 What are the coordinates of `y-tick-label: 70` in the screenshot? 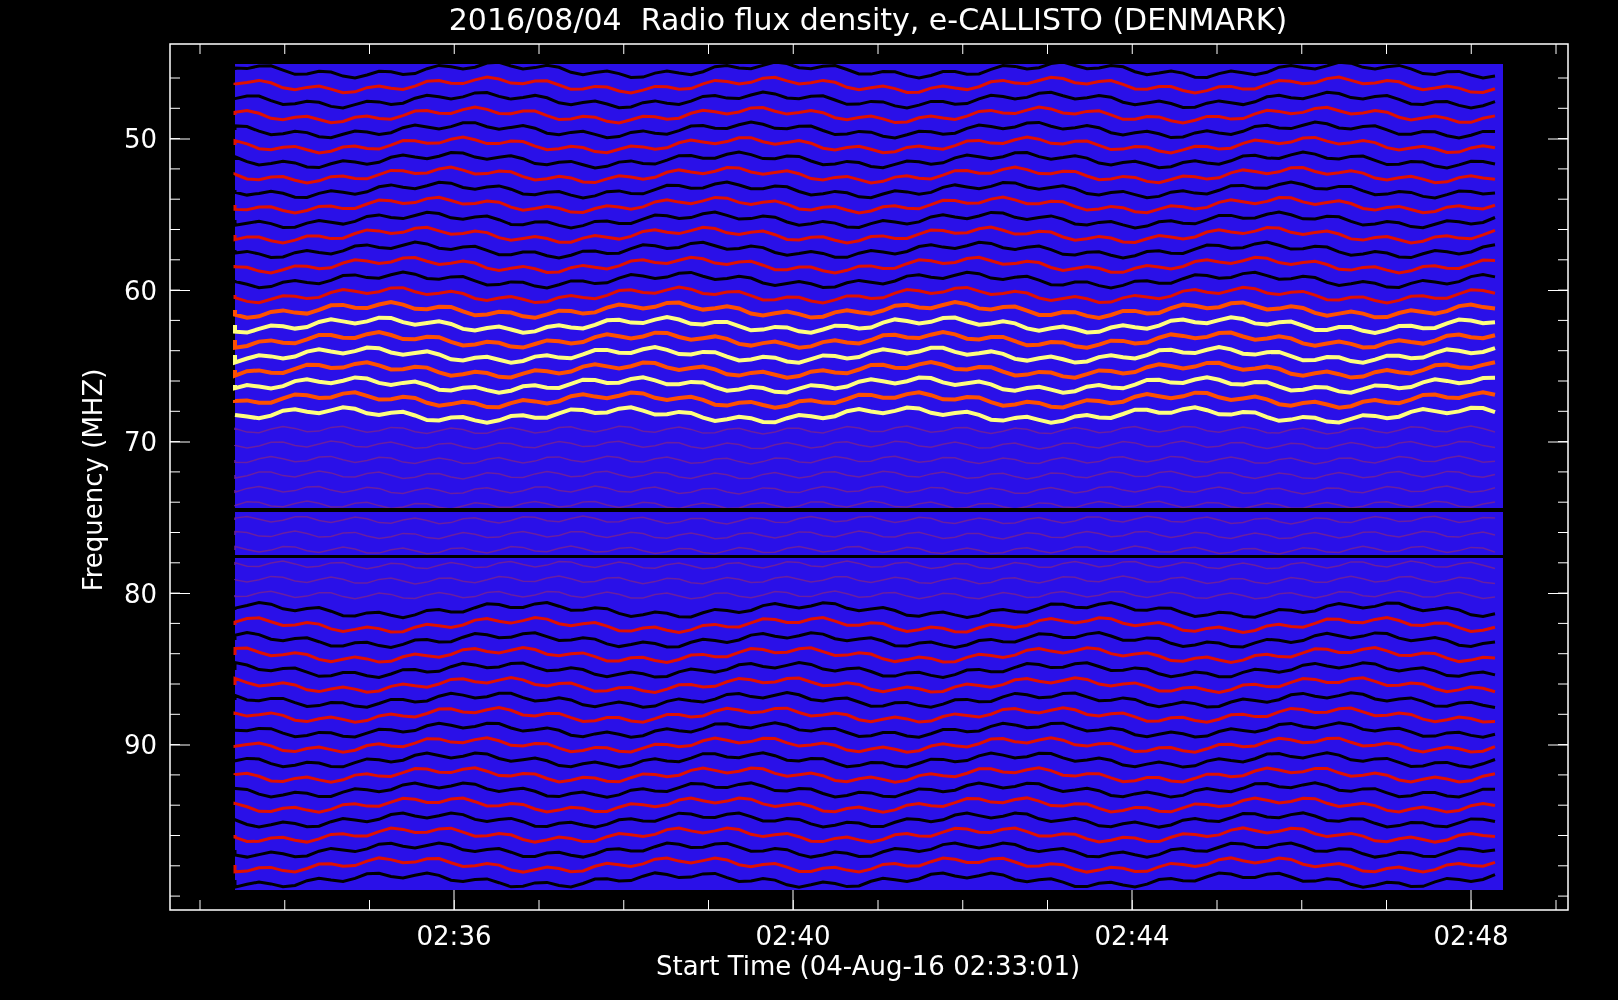 It's located at (140, 442).